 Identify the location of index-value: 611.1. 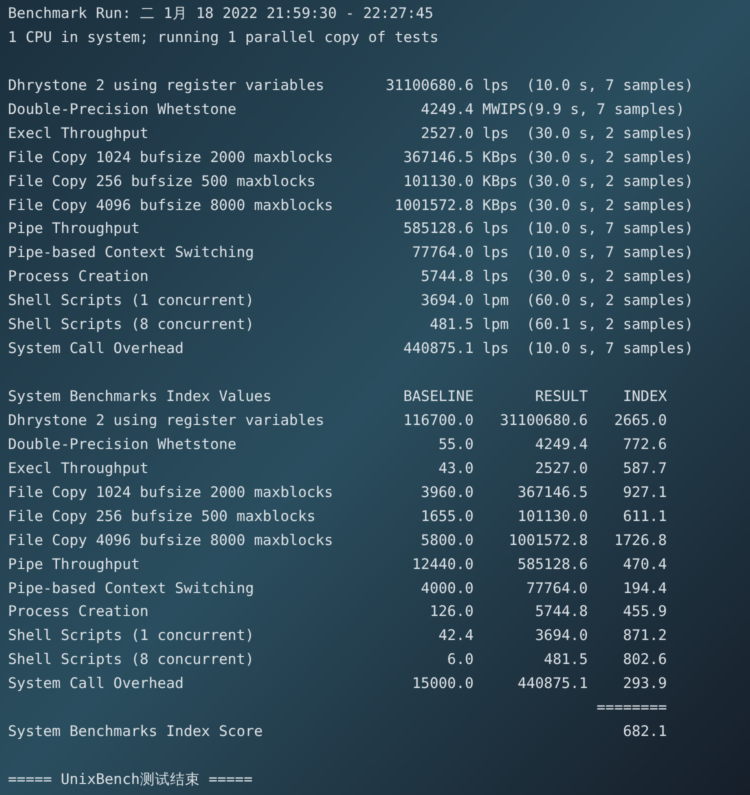
(644, 516).